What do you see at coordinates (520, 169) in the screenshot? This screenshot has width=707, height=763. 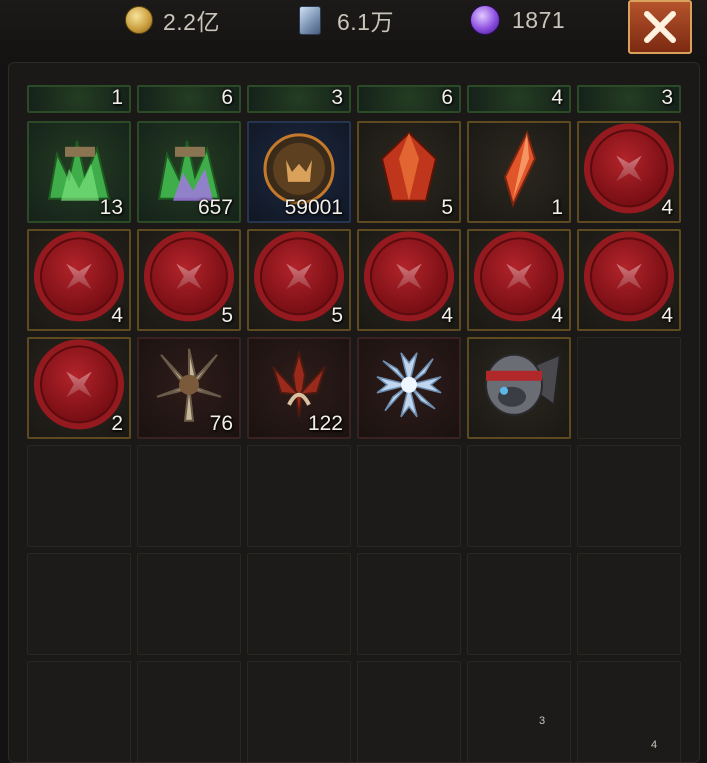 I see `ember-shard-icon` at bounding box center [520, 169].